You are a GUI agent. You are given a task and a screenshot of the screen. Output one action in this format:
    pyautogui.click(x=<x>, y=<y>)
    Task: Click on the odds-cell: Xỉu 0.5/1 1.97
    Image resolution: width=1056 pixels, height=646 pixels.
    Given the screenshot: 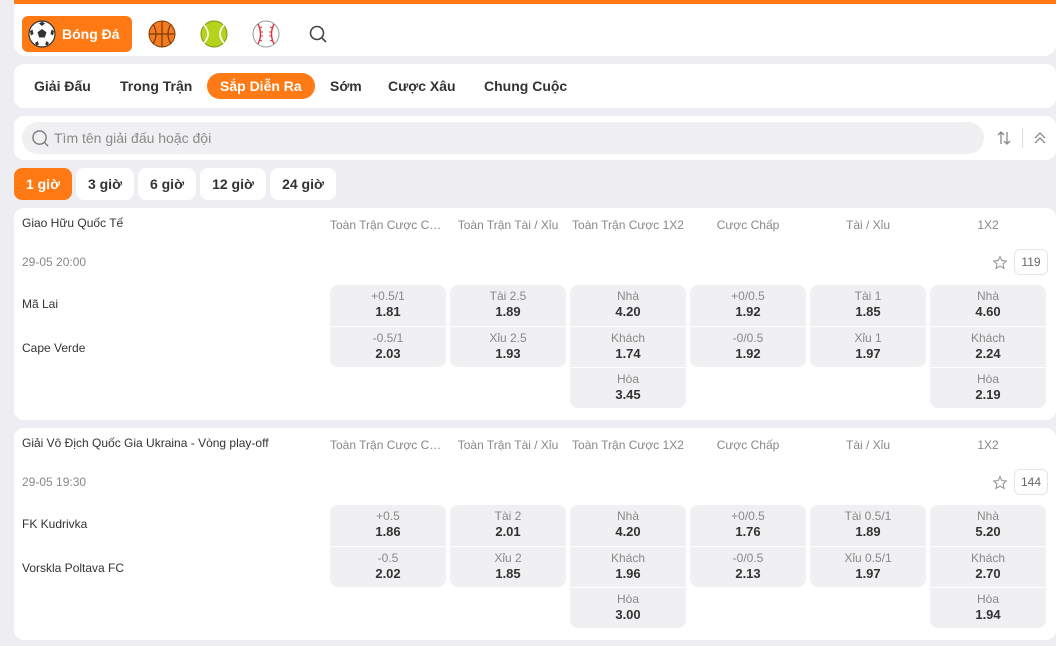 What is the action you would take?
    pyautogui.click(x=868, y=566)
    